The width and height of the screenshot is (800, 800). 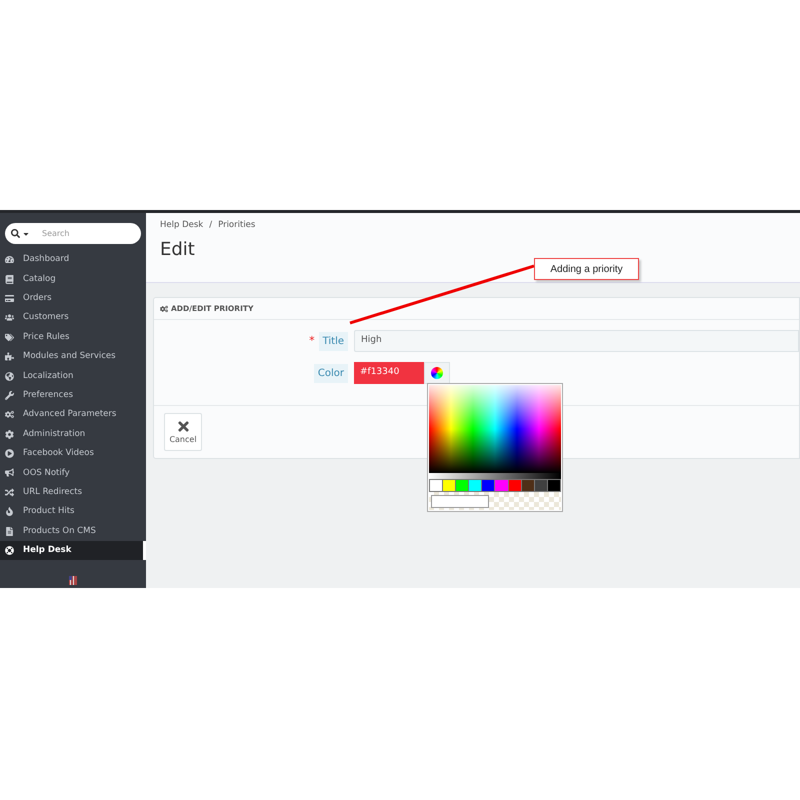 I want to click on wrench-icon, so click(x=9, y=395).